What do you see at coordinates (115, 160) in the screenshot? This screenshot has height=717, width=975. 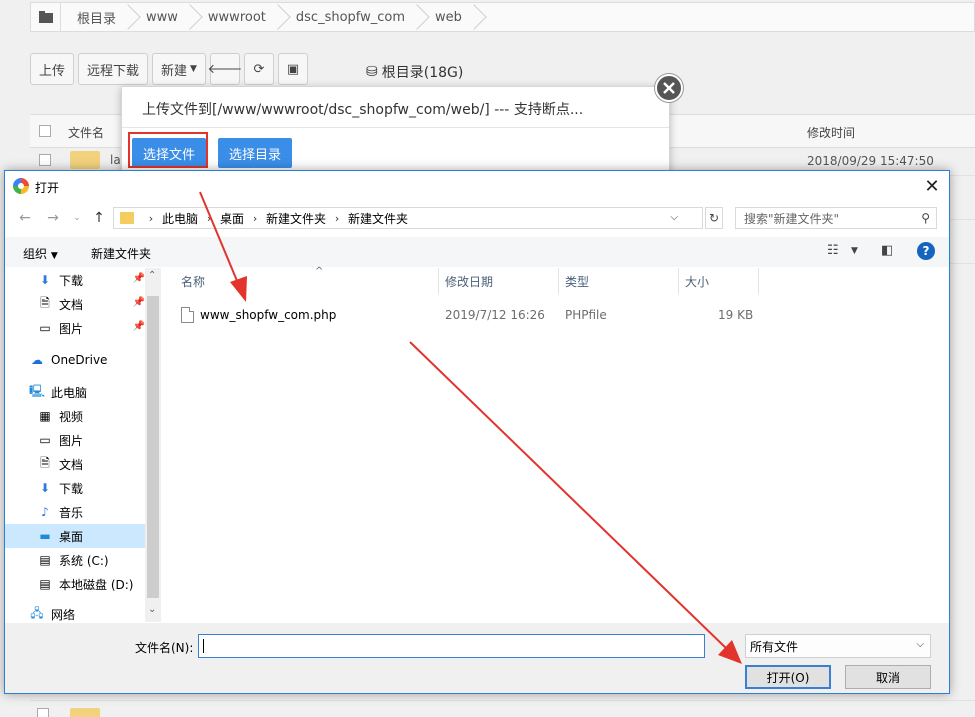 I see `row-filename: la` at bounding box center [115, 160].